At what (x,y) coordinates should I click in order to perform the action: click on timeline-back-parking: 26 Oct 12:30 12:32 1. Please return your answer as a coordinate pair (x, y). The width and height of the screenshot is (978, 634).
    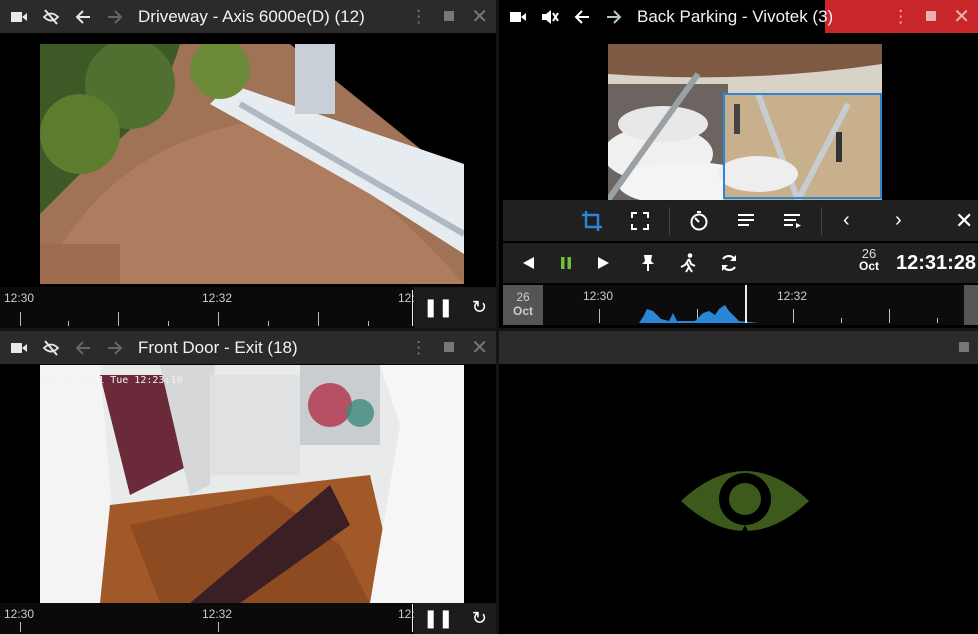
    Looking at the image, I should click on (740, 305).